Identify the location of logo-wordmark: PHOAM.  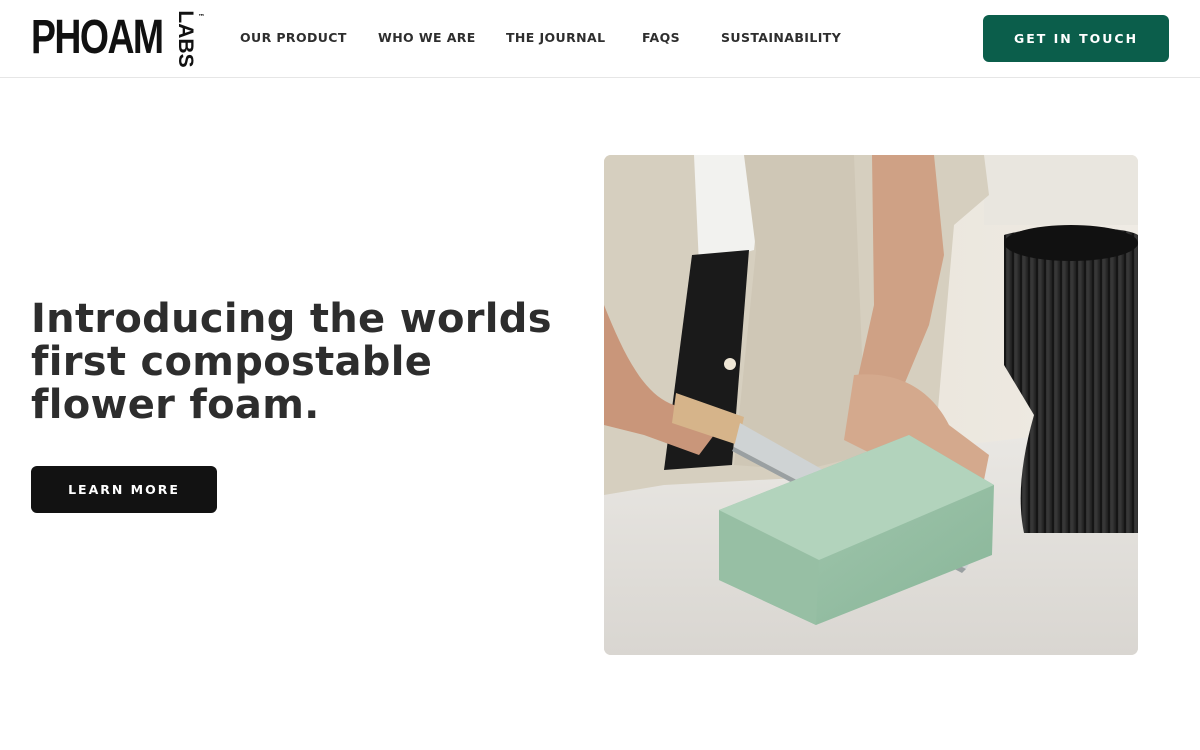
(97, 37).